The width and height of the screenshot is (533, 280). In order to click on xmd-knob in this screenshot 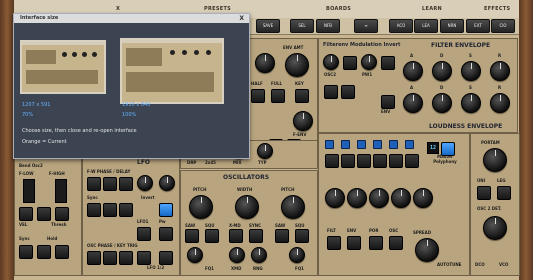, I will do `click(237, 255)`.